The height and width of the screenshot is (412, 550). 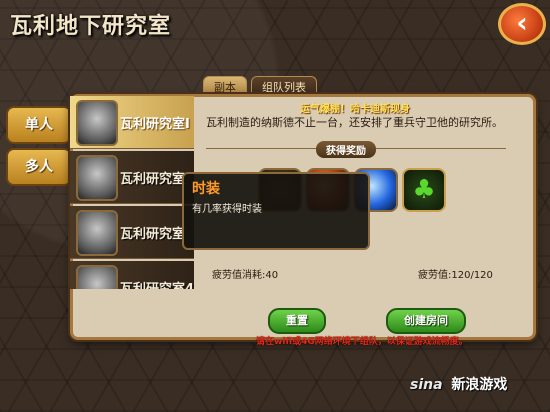 What do you see at coordinates (39, 167) in the screenshot?
I see `side-tab-multi: 多人` at bounding box center [39, 167].